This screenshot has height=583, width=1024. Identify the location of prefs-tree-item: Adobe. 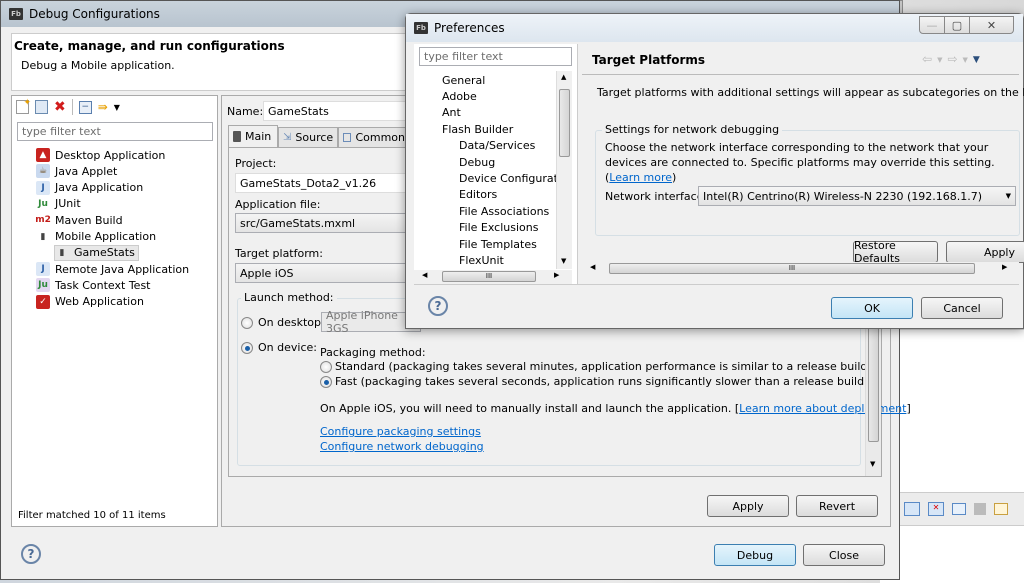
(497, 96).